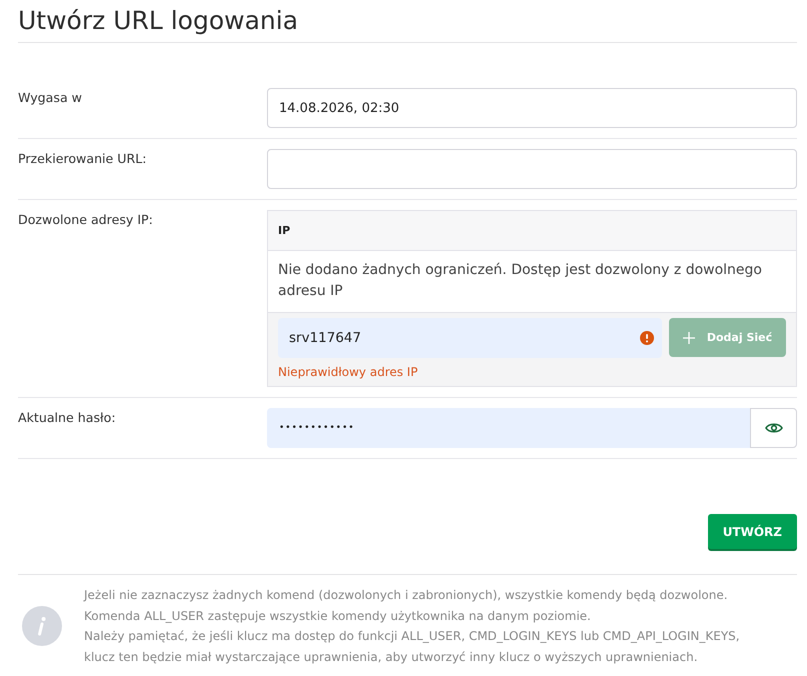 This screenshot has height=676, width=807. I want to click on show-password-button, so click(773, 428).